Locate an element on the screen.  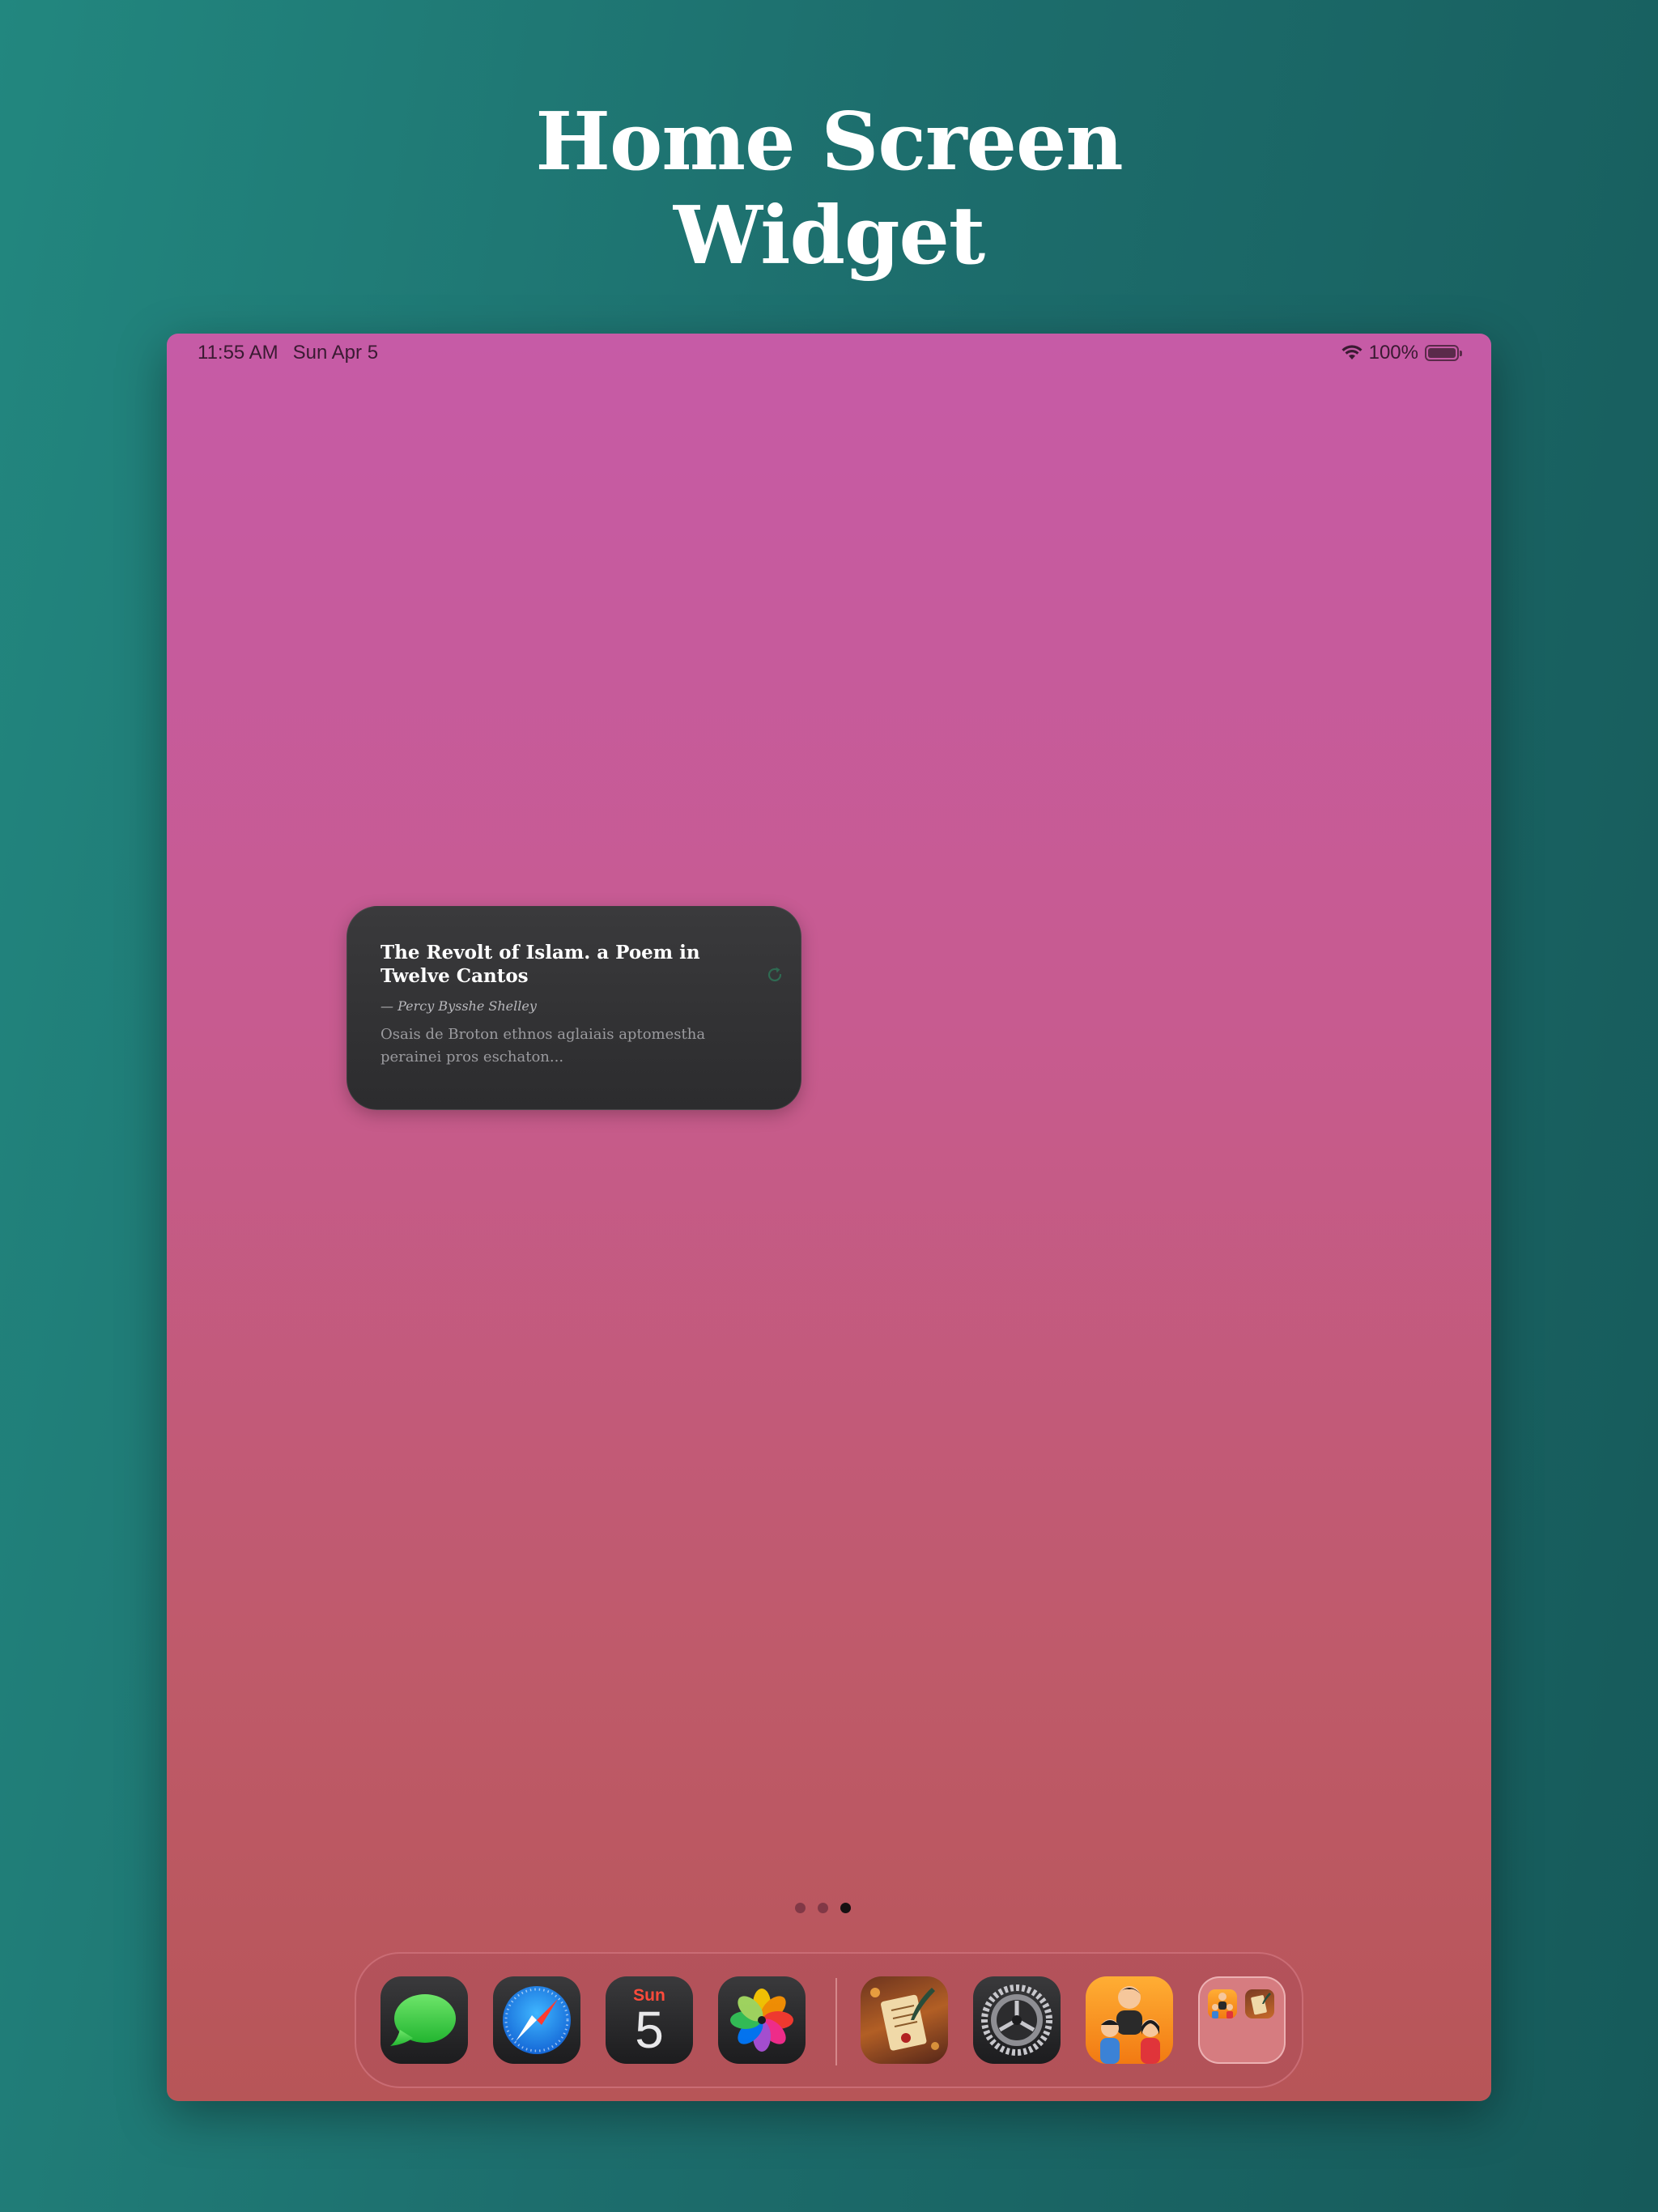
calendar-app-icon: Sun 5 is located at coordinates (649, 2020).